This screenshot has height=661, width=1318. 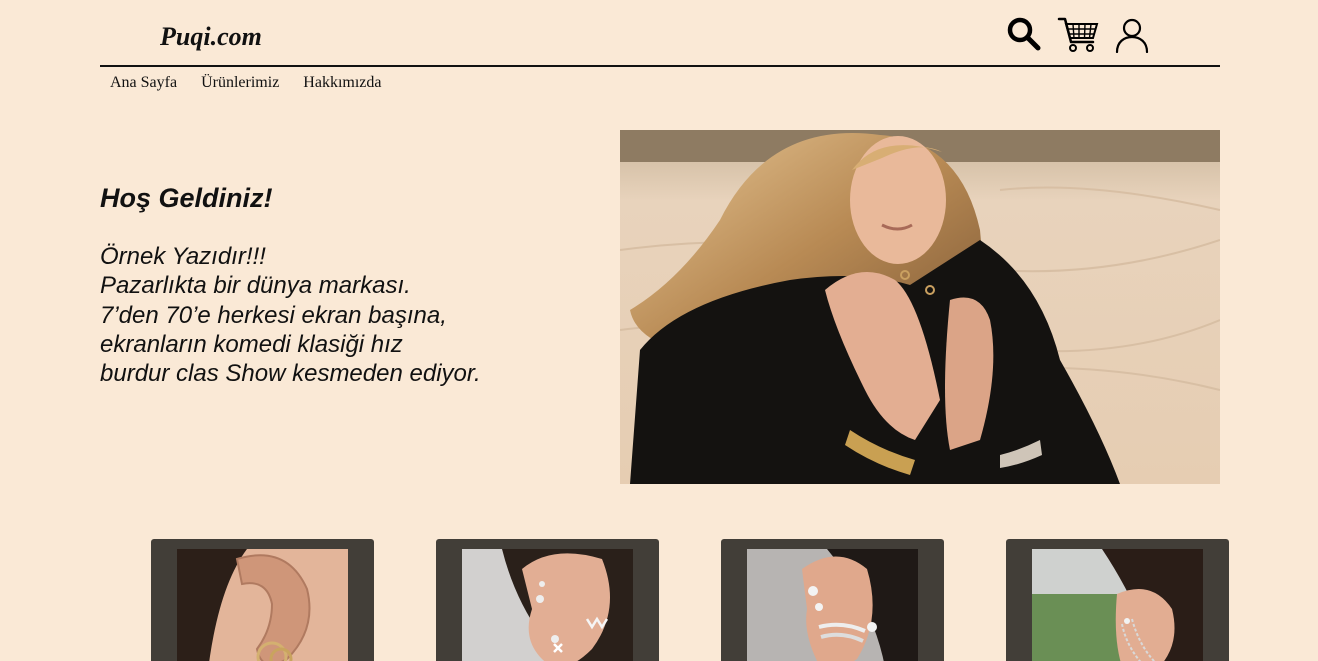 I want to click on site-logo: Puqi.com, so click(x=211, y=37).